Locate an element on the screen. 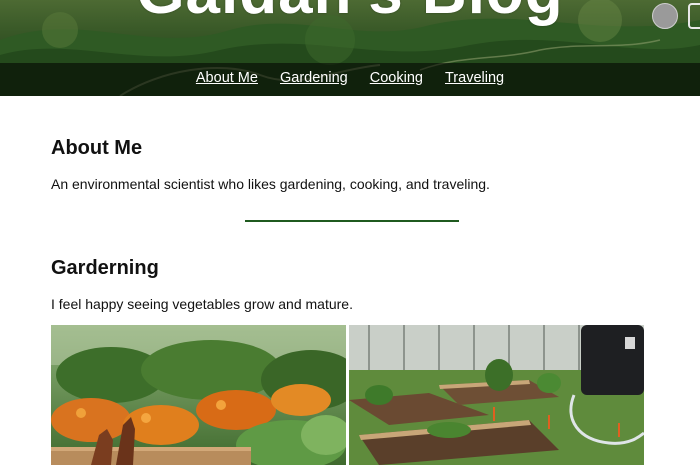 The height and width of the screenshot is (465, 700). main-nav: About Me Gardening Cooking Traveling is located at coordinates (350, 78).